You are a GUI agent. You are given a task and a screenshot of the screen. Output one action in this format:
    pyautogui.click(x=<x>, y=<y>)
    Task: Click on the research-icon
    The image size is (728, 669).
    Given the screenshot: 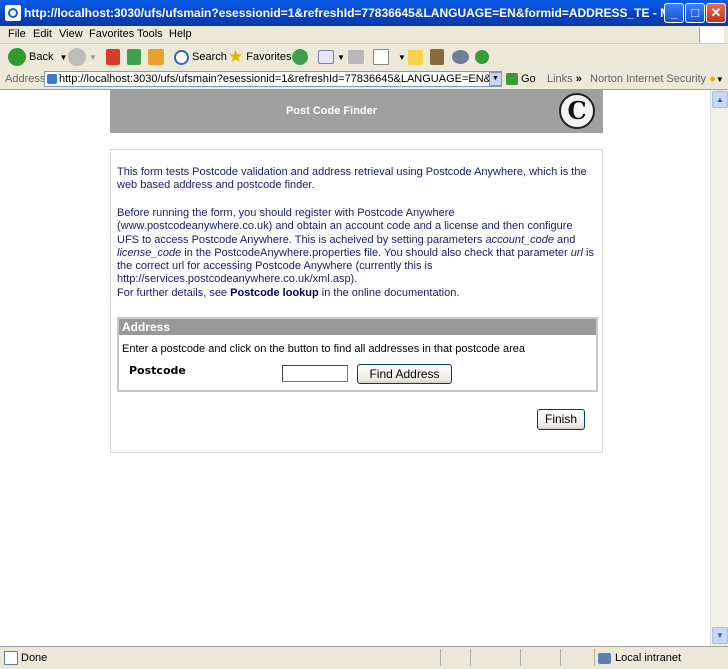 What is the action you would take?
    pyautogui.click(x=437, y=57)
    